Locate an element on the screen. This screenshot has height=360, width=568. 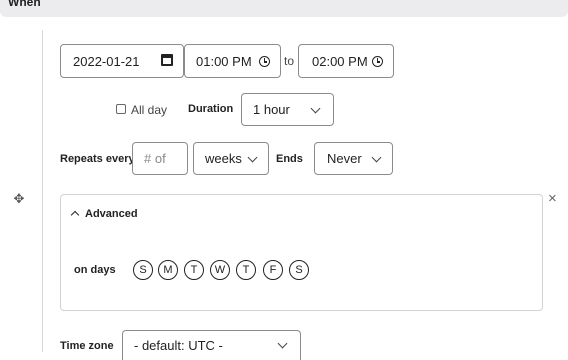
day-toggle-monday: M is located at coordinates (168, 270).